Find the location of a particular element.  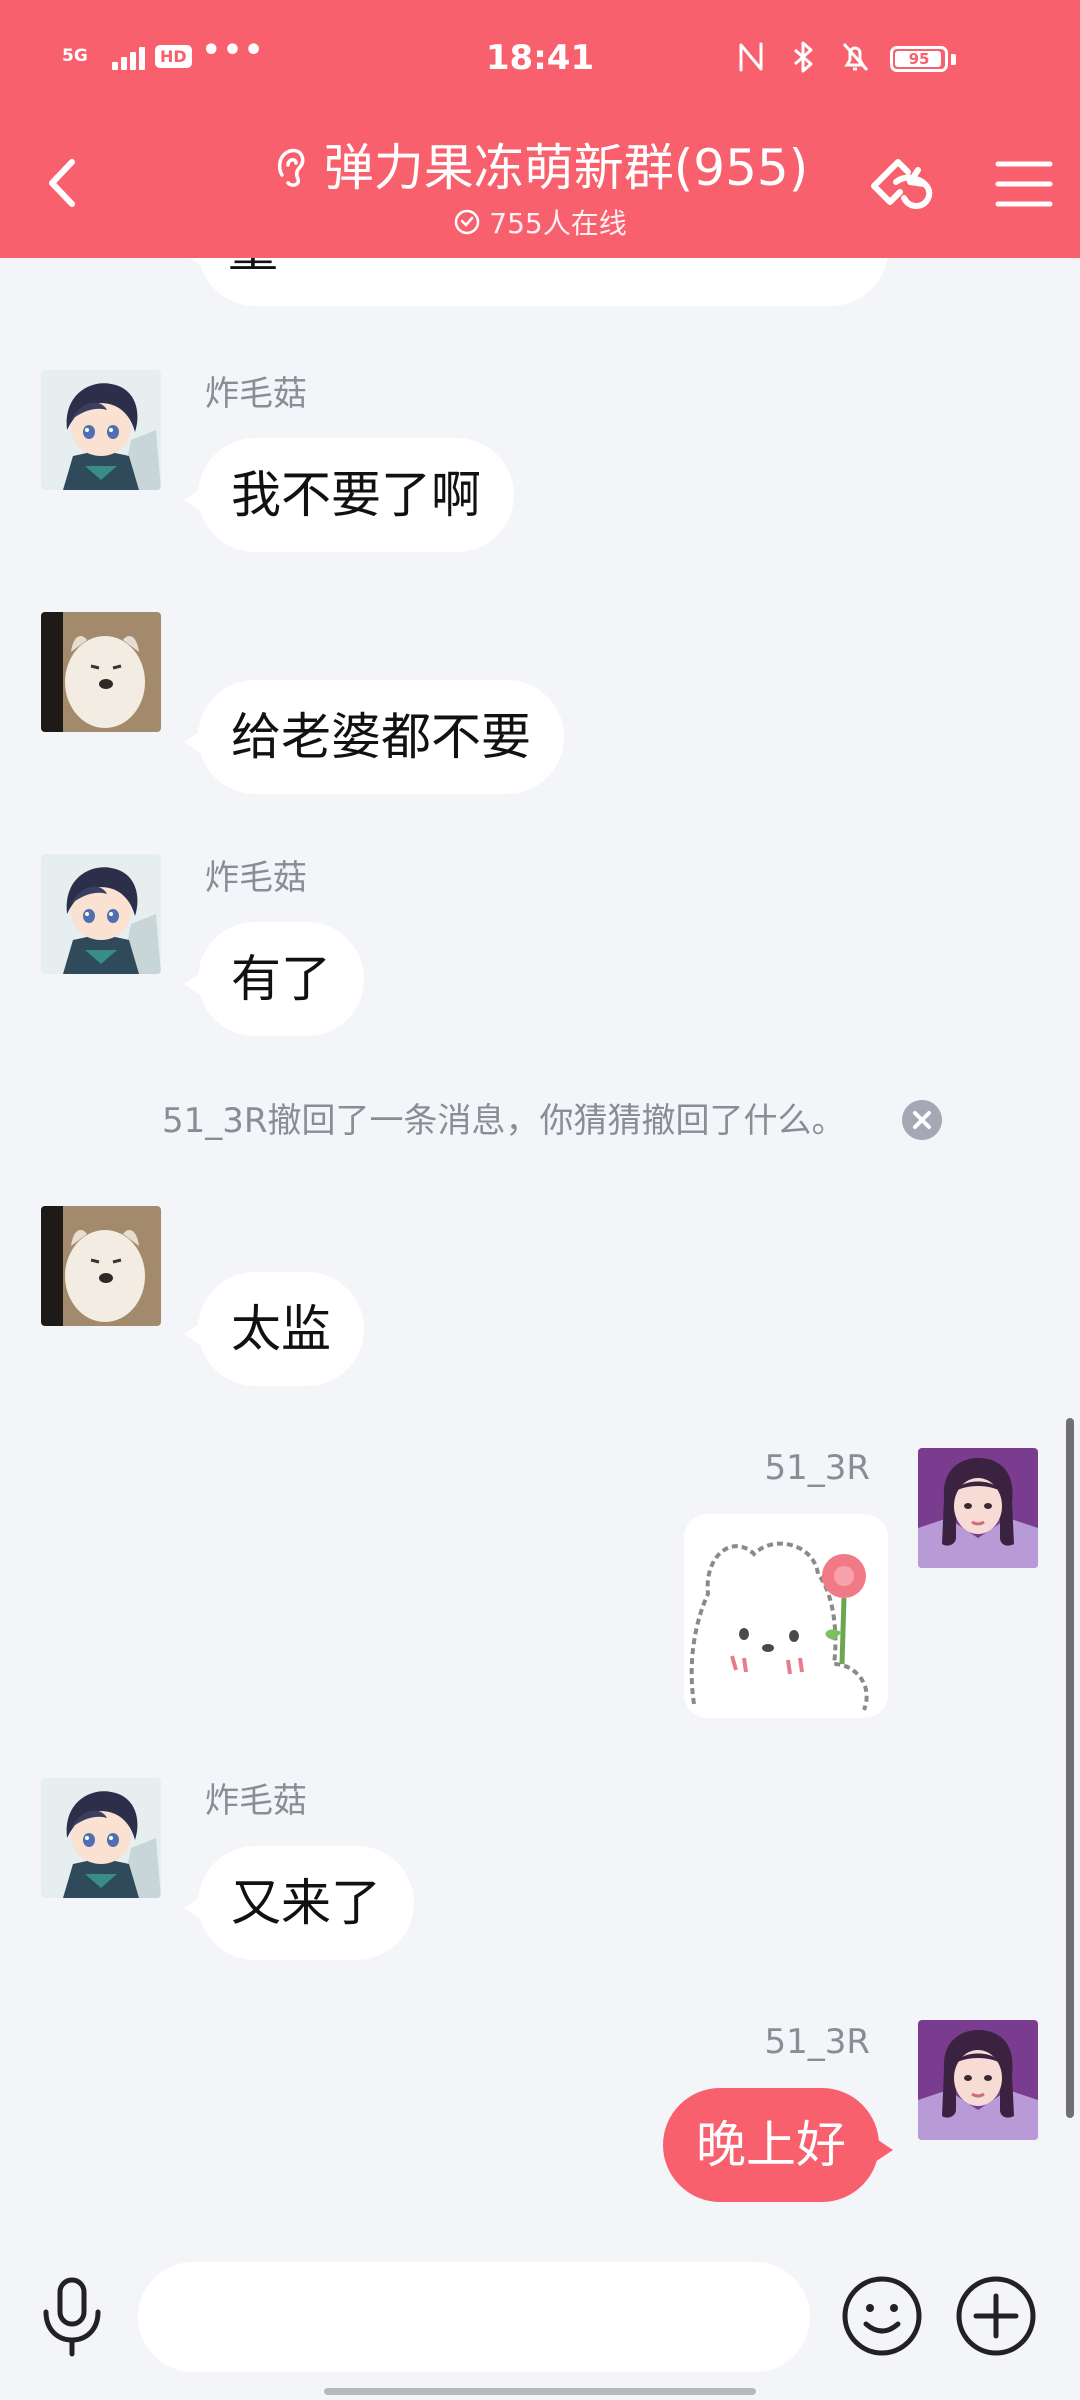

message-bubble: 晚上好 is located at coordinates (778, 2145).